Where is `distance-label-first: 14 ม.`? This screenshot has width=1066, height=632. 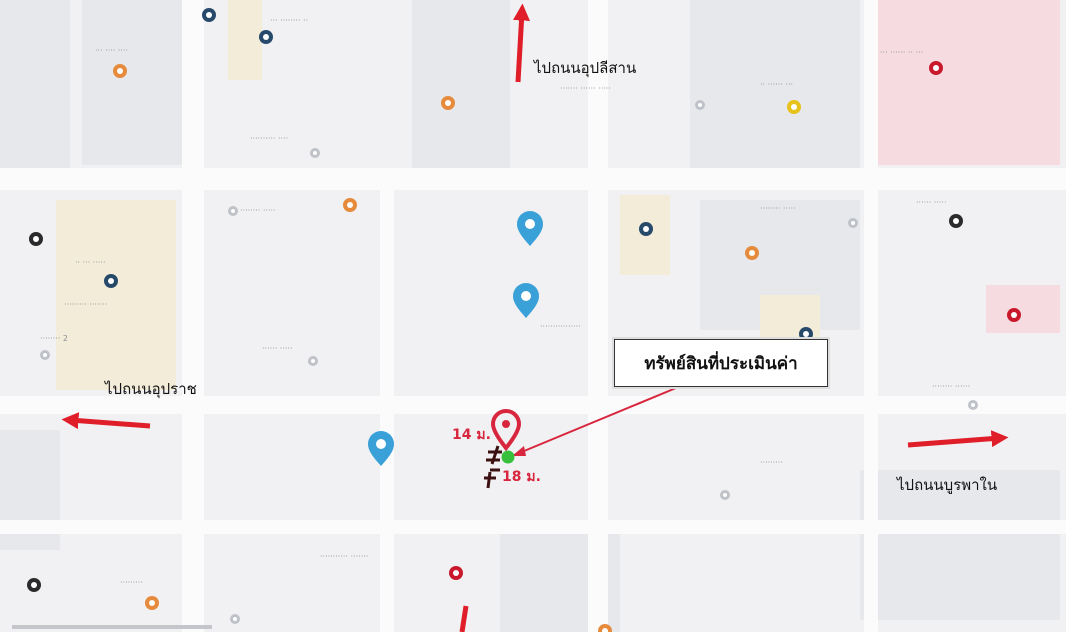
distance-label-first: 14 ม. is located at coordinates (471, 435).